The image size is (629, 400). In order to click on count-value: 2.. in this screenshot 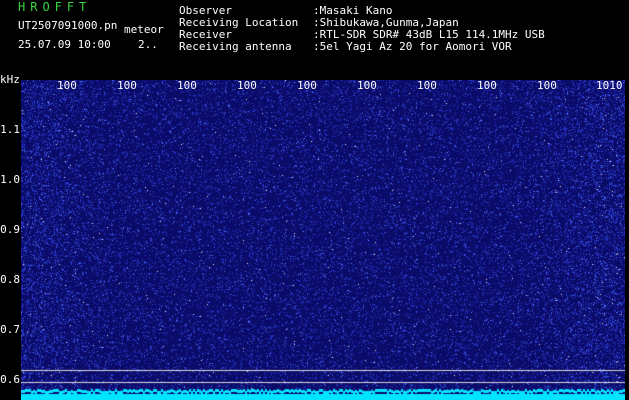, I will do `click(148, 44)`.